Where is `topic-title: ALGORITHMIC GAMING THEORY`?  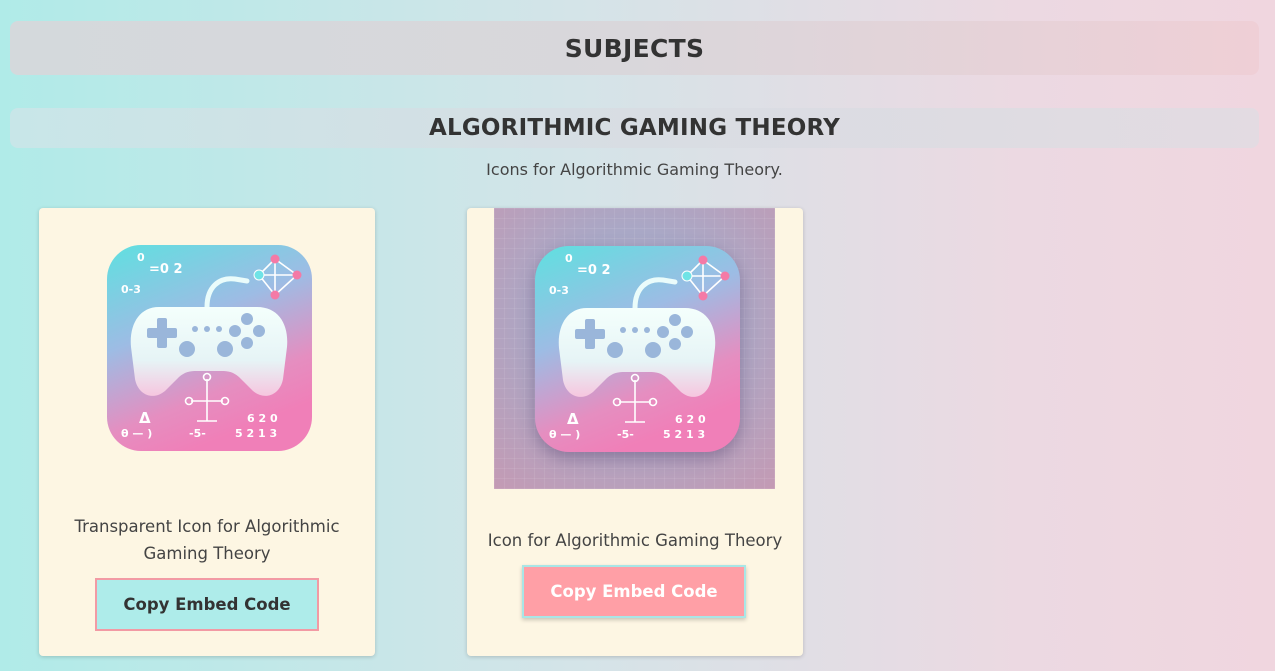 topic-title: ALGORITHMIC GAMING THEORY is located at coordinates (634, 128).